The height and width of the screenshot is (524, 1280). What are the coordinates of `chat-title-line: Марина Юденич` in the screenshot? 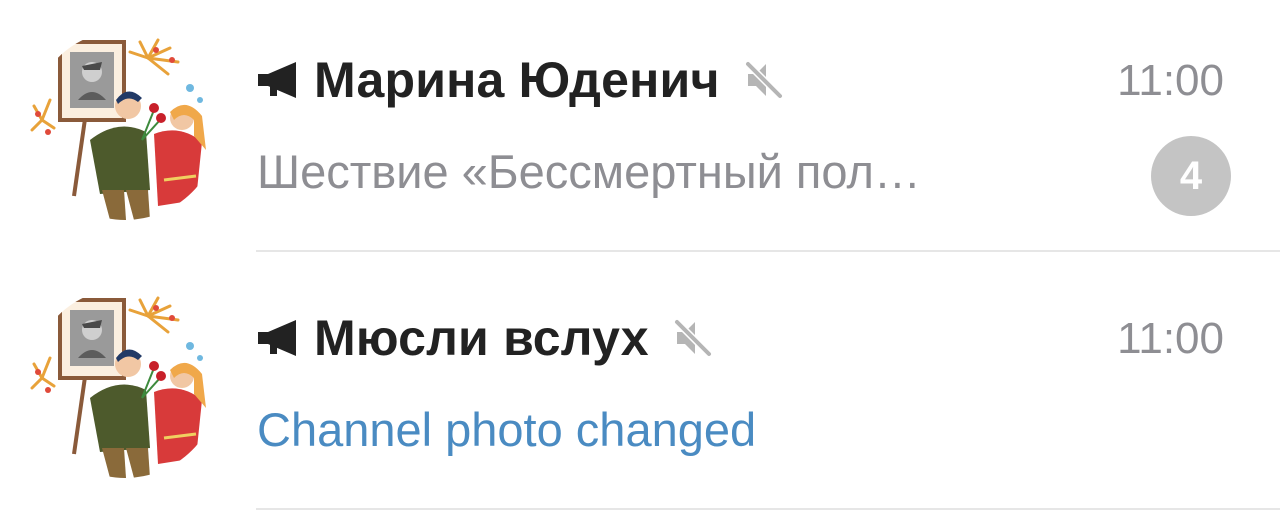 It's located at (521, 80).